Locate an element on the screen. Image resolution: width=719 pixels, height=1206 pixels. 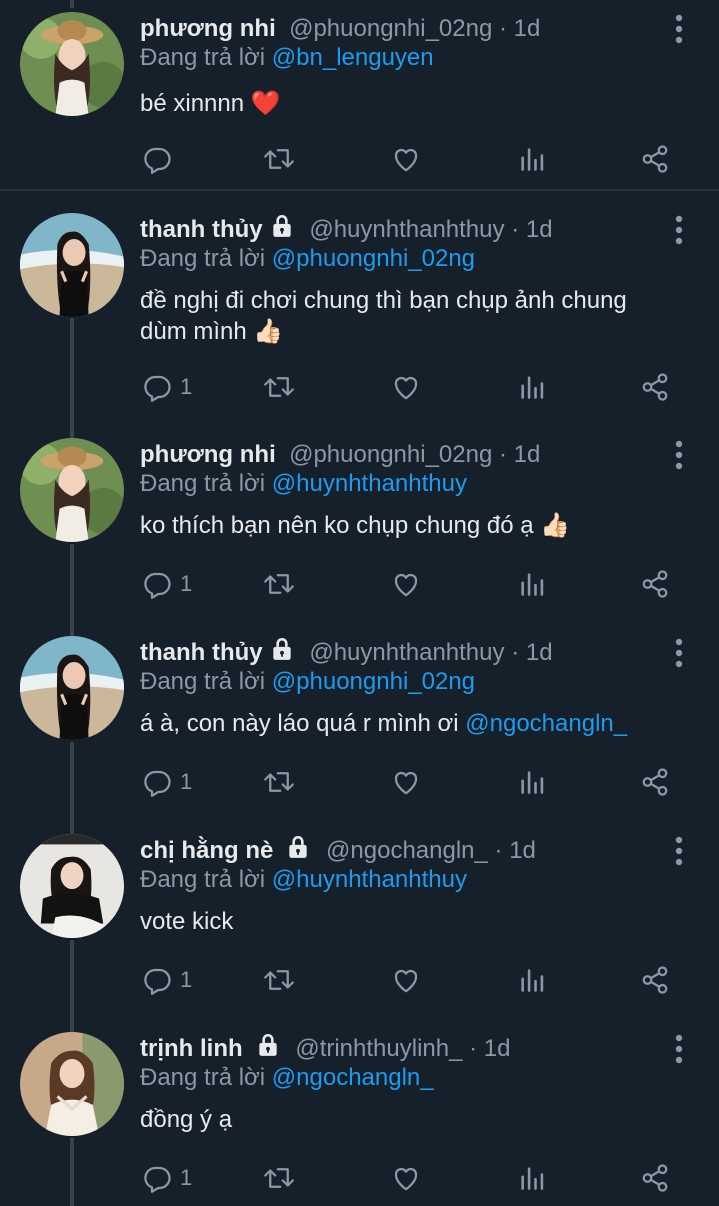
reply-count: 1 is located at coordinates (186, 386).